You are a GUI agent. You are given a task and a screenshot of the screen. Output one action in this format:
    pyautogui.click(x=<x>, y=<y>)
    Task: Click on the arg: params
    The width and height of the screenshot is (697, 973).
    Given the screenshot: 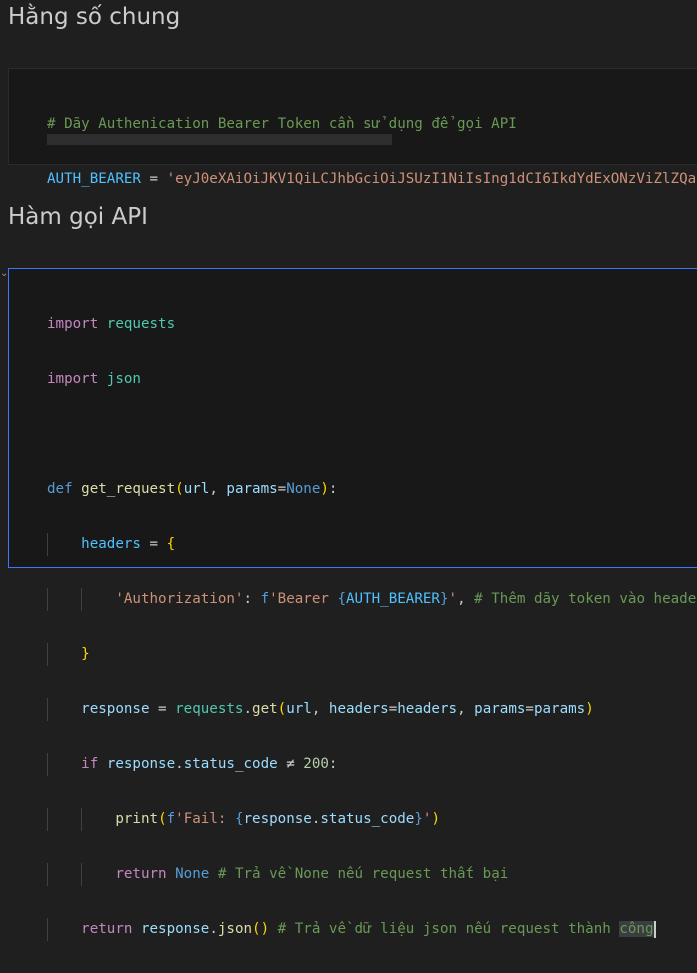 What is the action you would take?
    pyautogui.click(x=500, y=709)
    